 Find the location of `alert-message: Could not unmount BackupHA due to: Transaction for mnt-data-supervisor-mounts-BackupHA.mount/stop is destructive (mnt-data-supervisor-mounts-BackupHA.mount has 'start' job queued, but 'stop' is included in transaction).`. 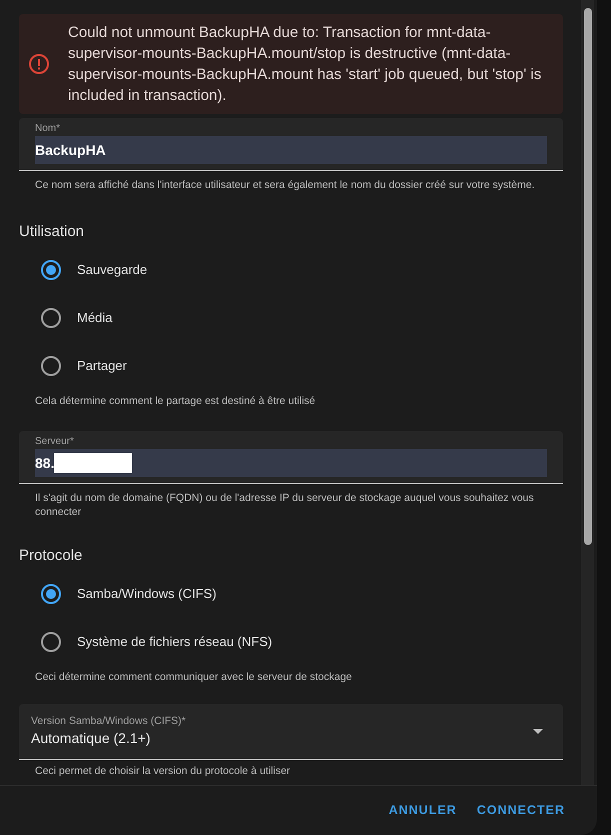

alert-message: Could not unmount BackupHA due to: Transaction for mnt-data-supervisor-mounts-BackupHA.mount/stop is destructive (mnt-data-supervisor-mounts-BackupHA.mount has 'start' job queued, but 'stop' is included in transaction). is located at coordinates (305, 64).